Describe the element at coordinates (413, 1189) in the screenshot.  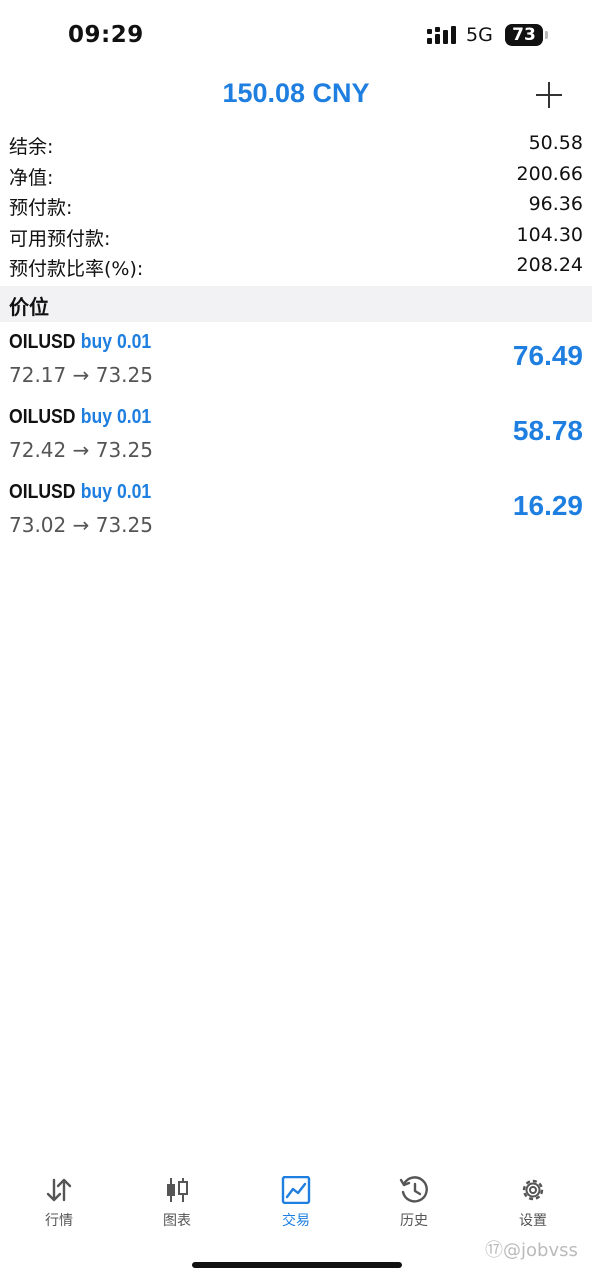
I see `history-clock-icon` at that location.